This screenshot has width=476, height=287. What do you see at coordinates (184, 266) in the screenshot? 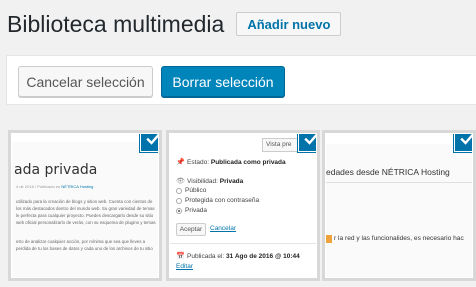
I see `edit-link: Editar` at bounding box center [184, 266].